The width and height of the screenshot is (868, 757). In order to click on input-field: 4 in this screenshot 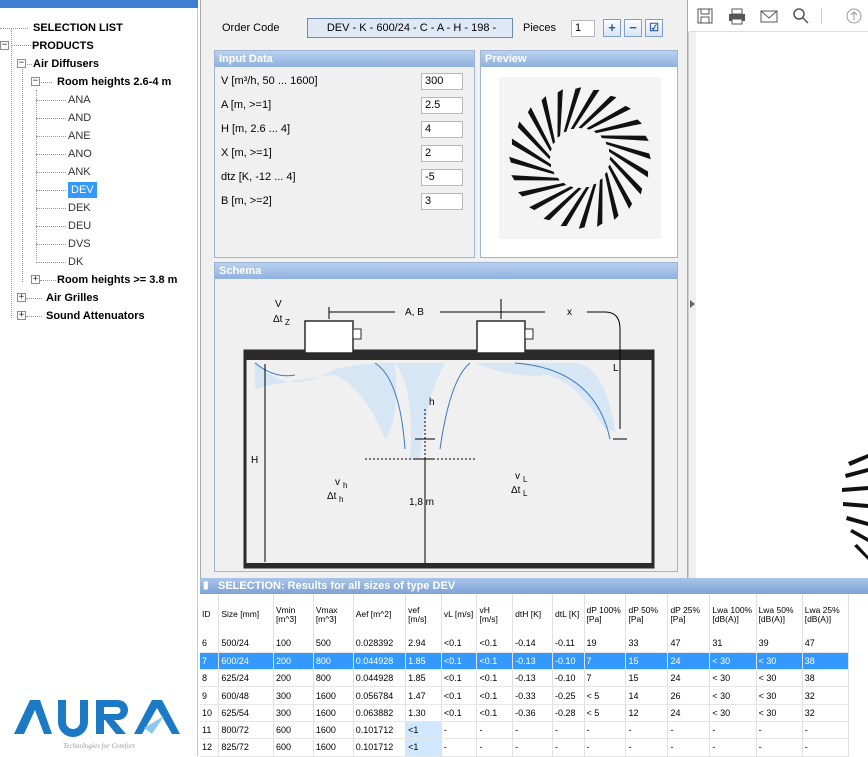, I will do `click(442, 129)`.